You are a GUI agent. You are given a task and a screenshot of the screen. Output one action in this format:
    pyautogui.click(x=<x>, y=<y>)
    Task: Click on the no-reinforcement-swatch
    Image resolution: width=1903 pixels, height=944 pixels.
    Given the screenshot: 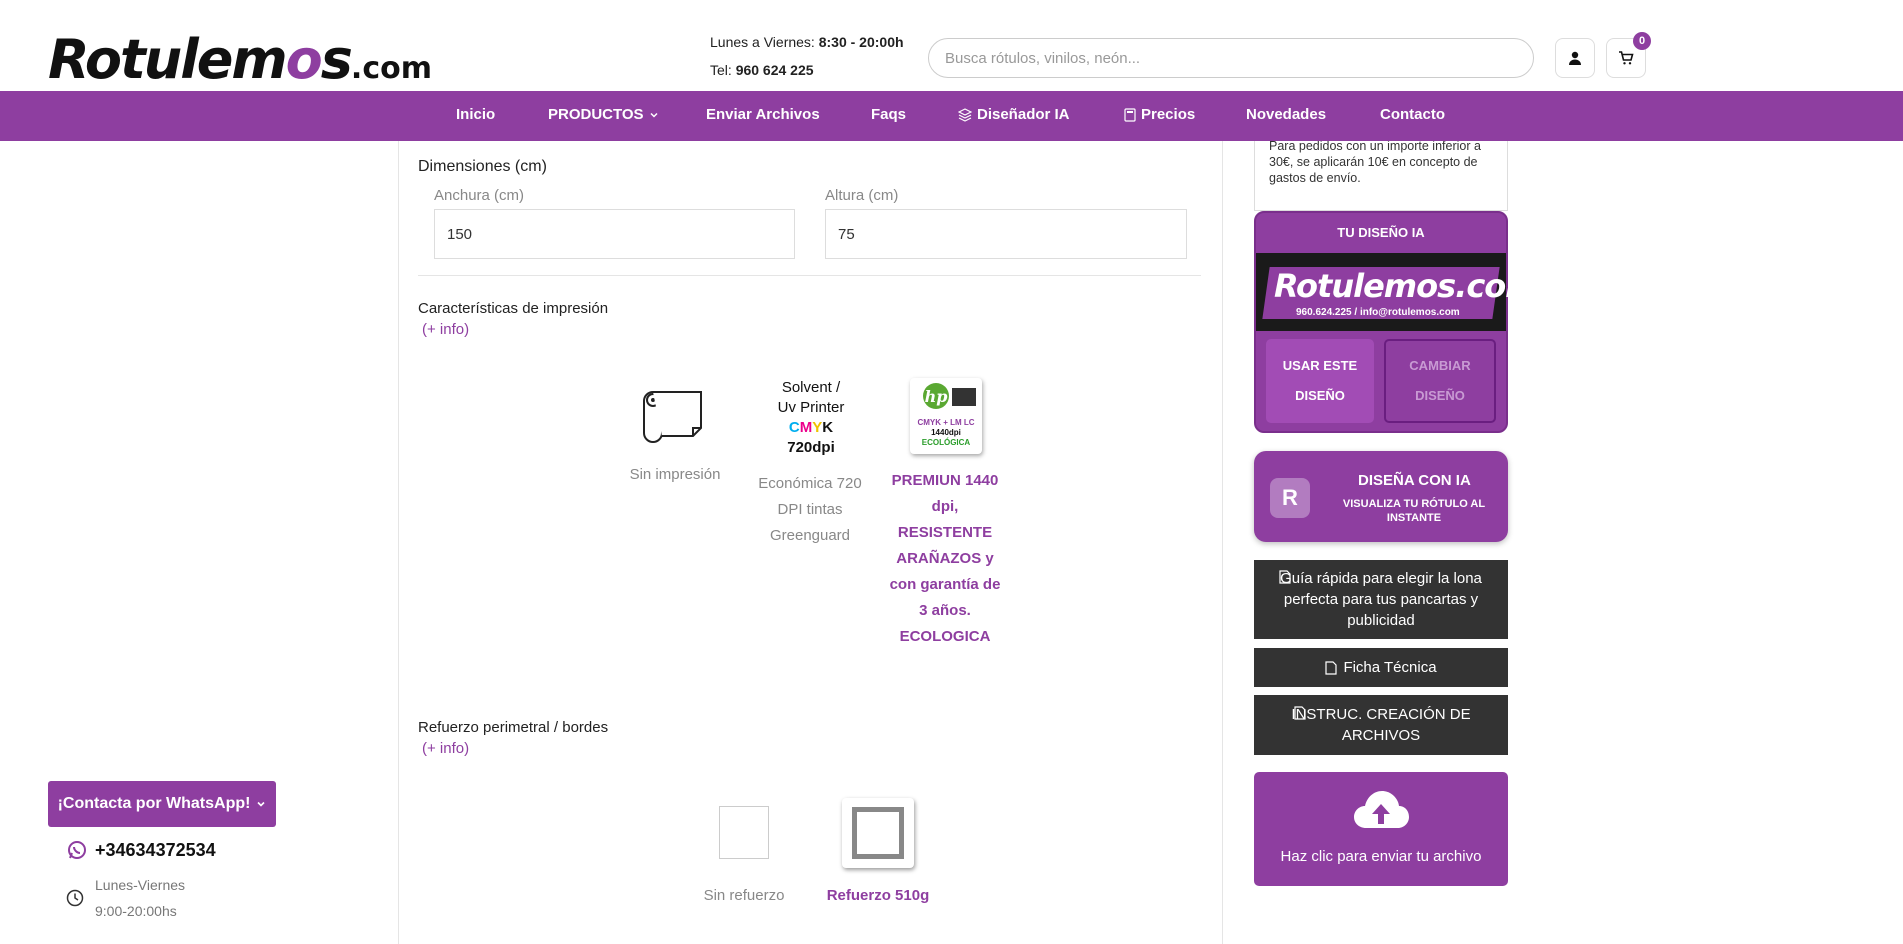 What is the action you would take?
    pyautogui.click(x=744, y=832)
    